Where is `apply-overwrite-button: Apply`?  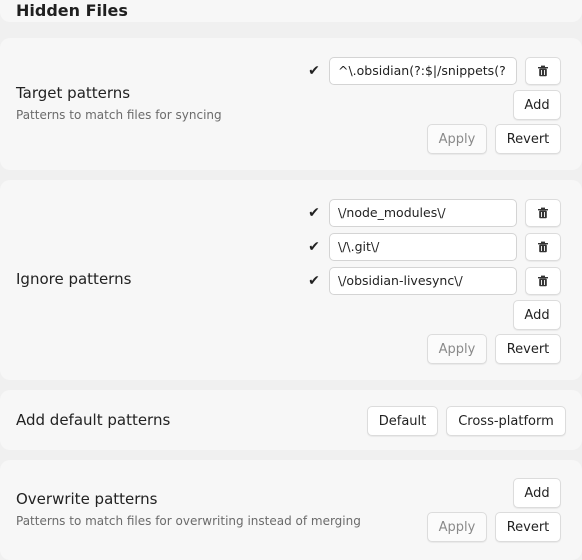 apply-overwrite-button: Apply is located at coordinates (457, 527).